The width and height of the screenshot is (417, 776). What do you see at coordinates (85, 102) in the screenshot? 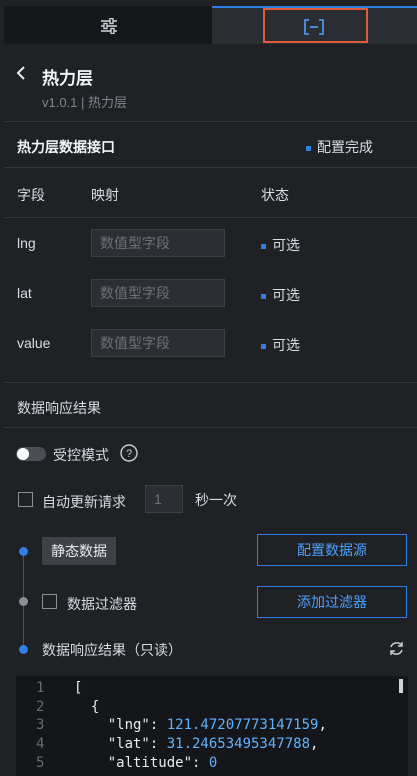
I see `panel-subtitle: v1.0.1 | 热力层` at bounding box center [85, 102].